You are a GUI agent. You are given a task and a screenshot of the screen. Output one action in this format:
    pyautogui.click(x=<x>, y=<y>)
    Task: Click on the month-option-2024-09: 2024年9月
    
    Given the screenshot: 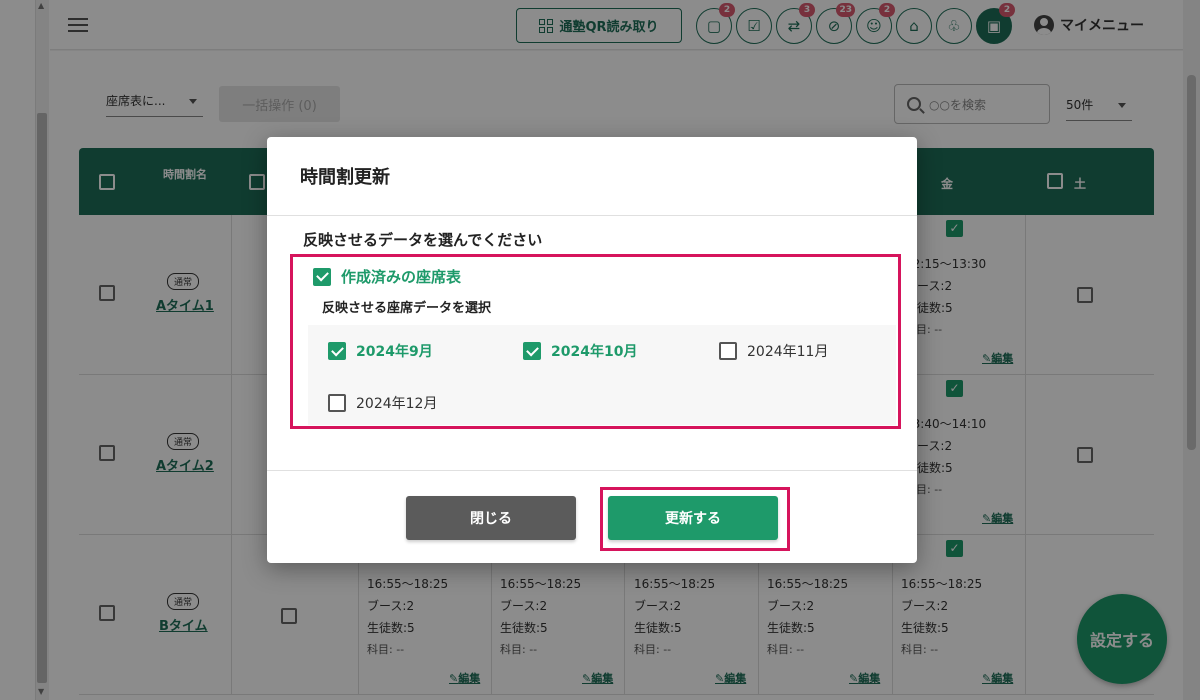 What is the action you would take?
    pyautogui.click(x=380, y=351)
    